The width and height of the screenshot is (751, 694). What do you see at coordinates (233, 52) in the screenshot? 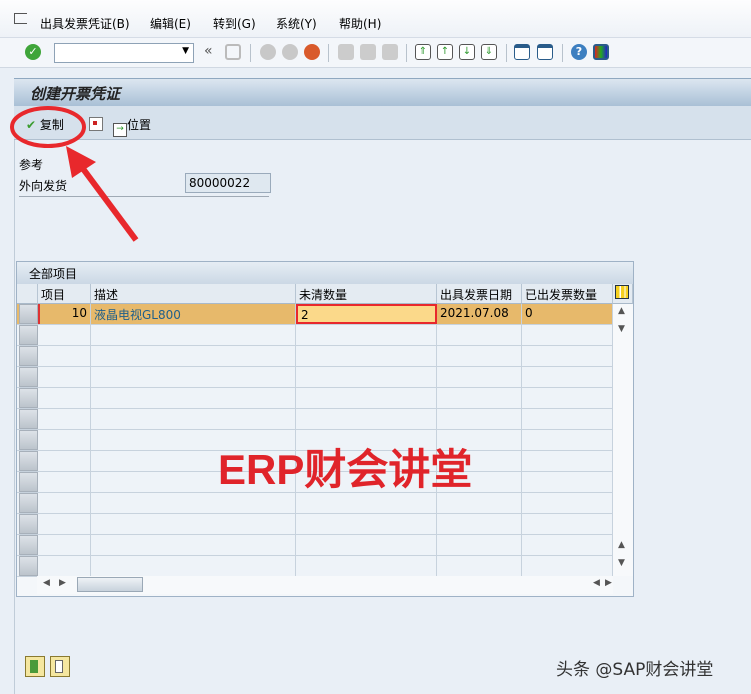
I see `save-icon` at bounding box center [233, 52].